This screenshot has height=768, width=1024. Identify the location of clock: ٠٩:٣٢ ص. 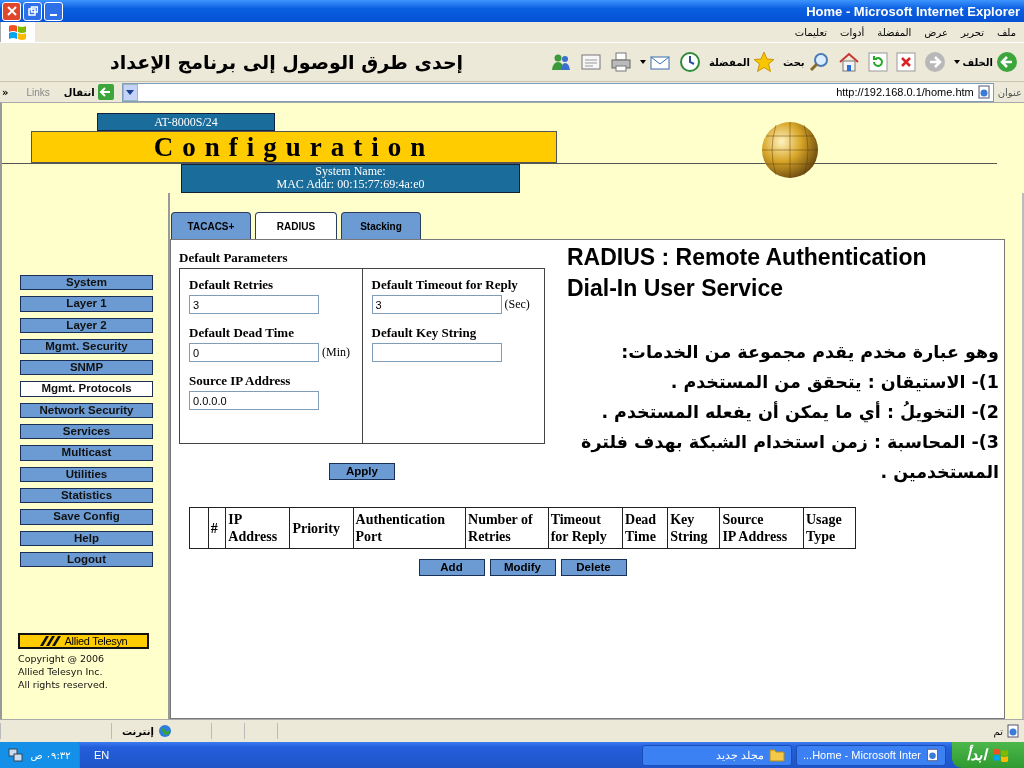
(50, 755).